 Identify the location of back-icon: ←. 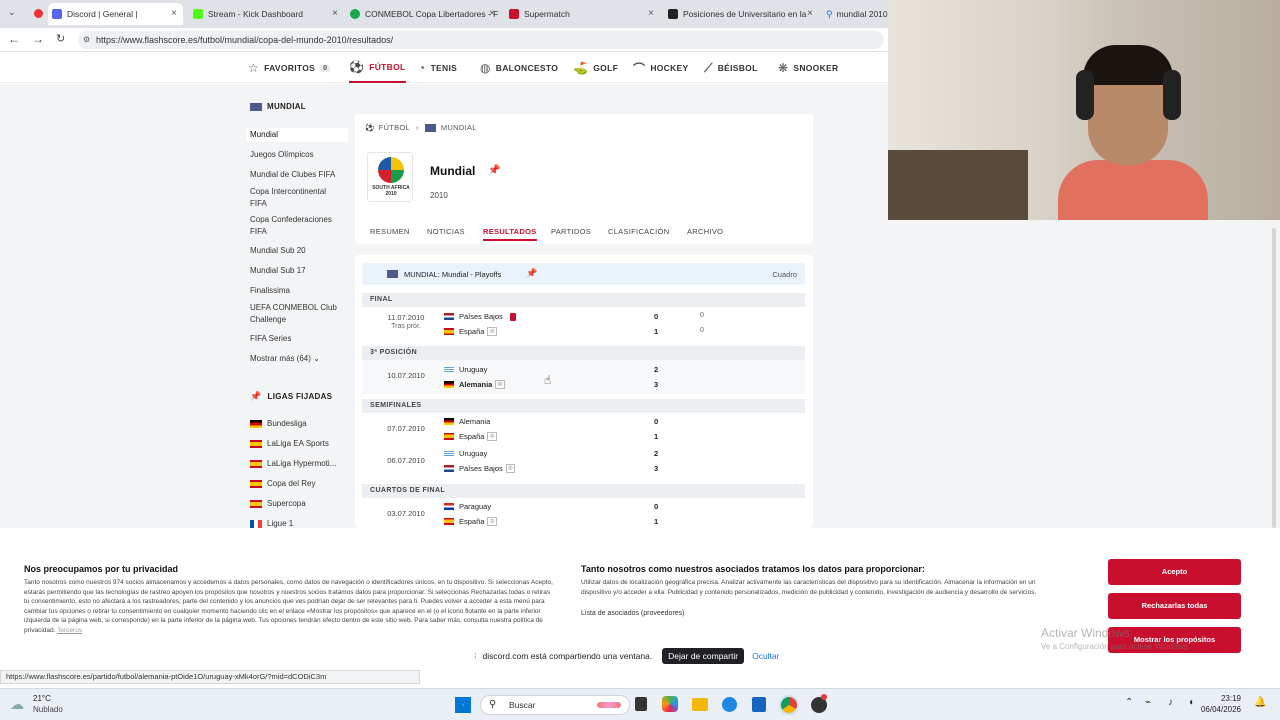
(14, 39).